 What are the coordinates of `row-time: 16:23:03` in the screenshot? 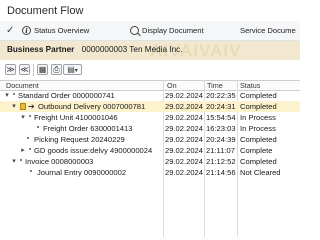 It's located at (221, 128).